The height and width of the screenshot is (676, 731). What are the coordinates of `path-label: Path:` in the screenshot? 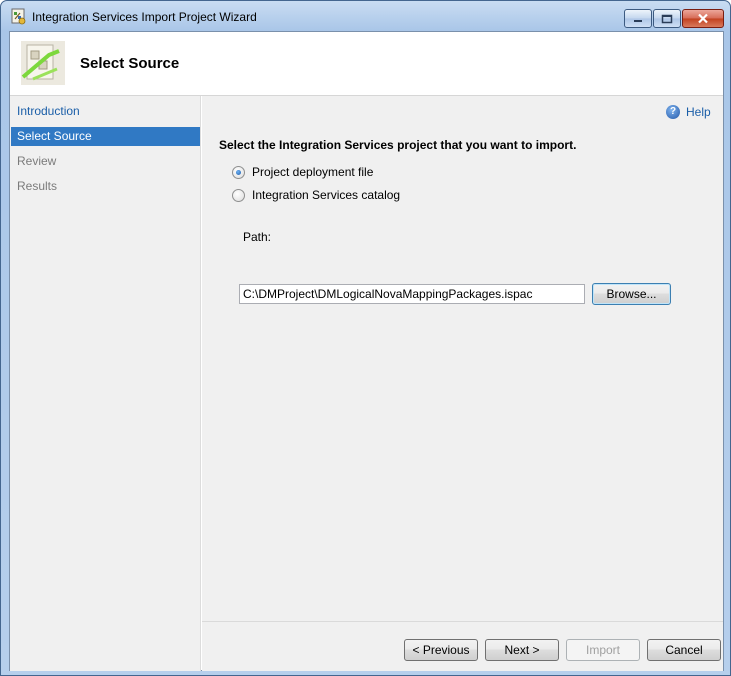 It's located at (257, 237).